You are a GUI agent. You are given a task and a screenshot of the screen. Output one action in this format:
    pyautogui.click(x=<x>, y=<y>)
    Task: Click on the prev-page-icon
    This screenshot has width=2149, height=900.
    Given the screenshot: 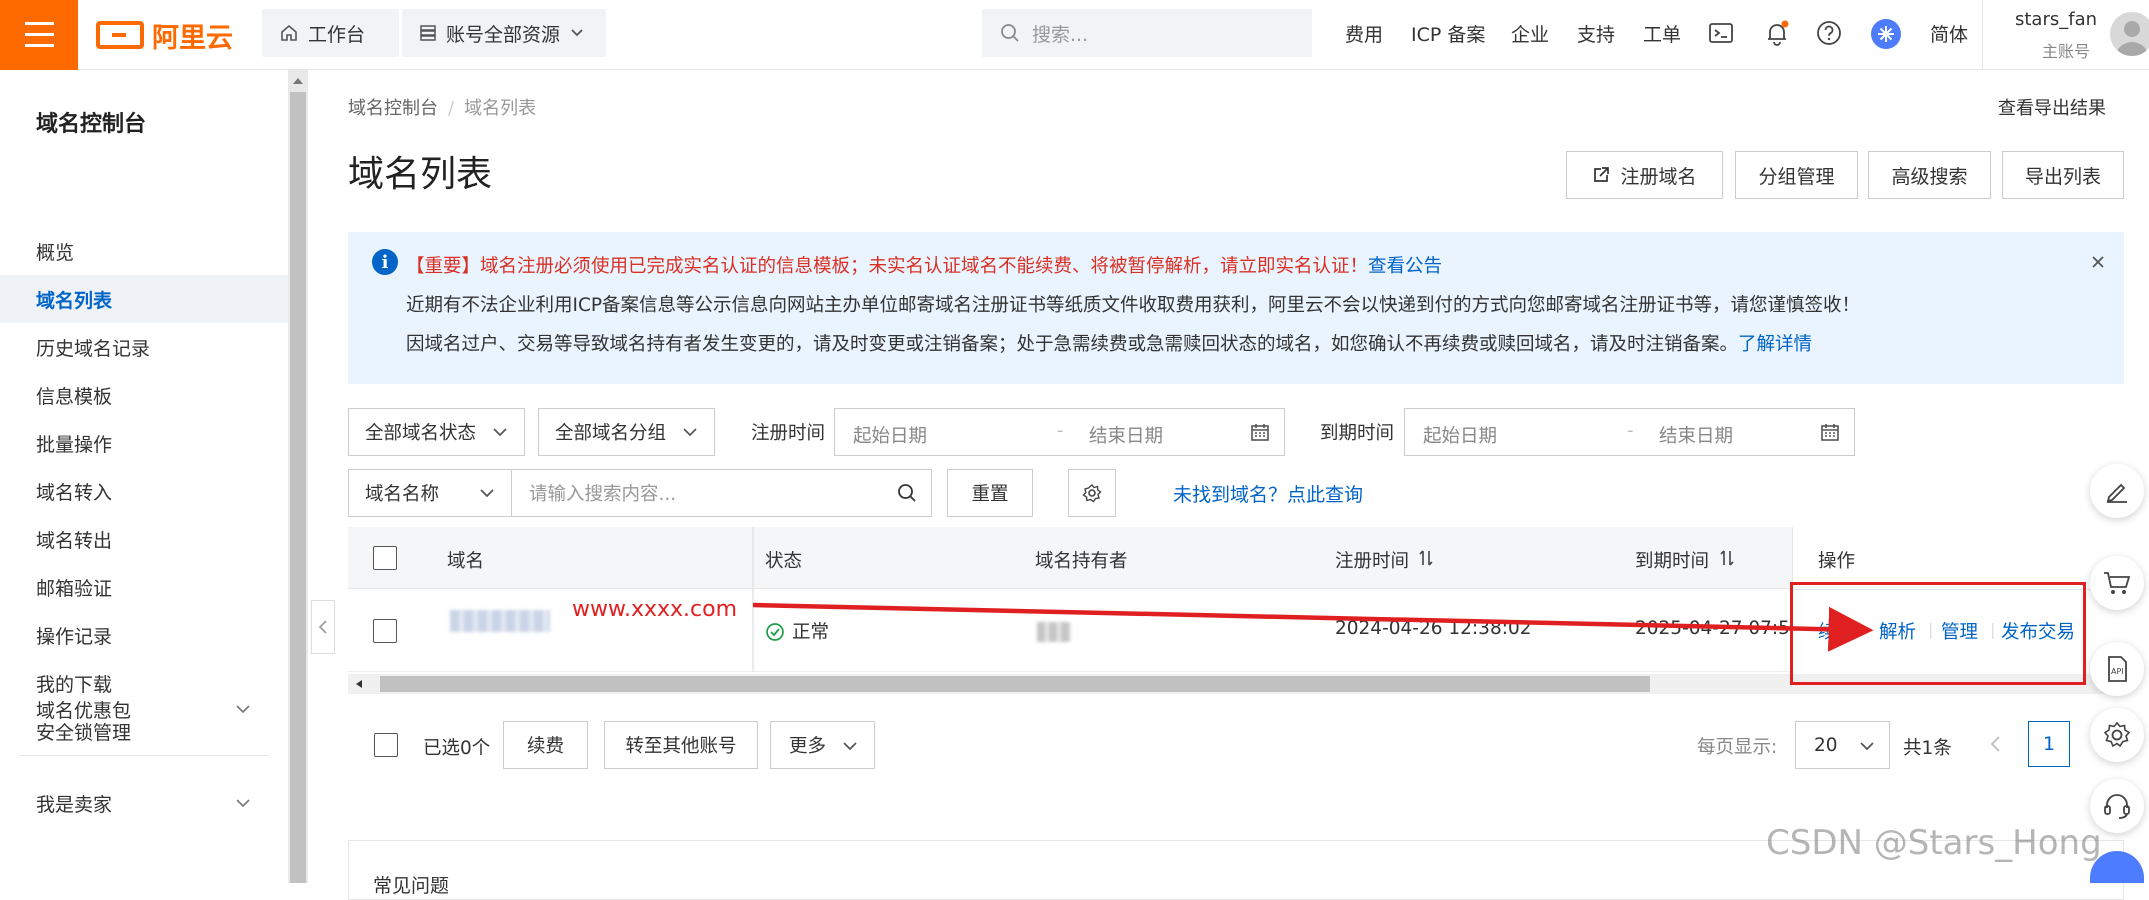 What is the action you would take?
    pyautogui.click(x=1995, y=744)
    